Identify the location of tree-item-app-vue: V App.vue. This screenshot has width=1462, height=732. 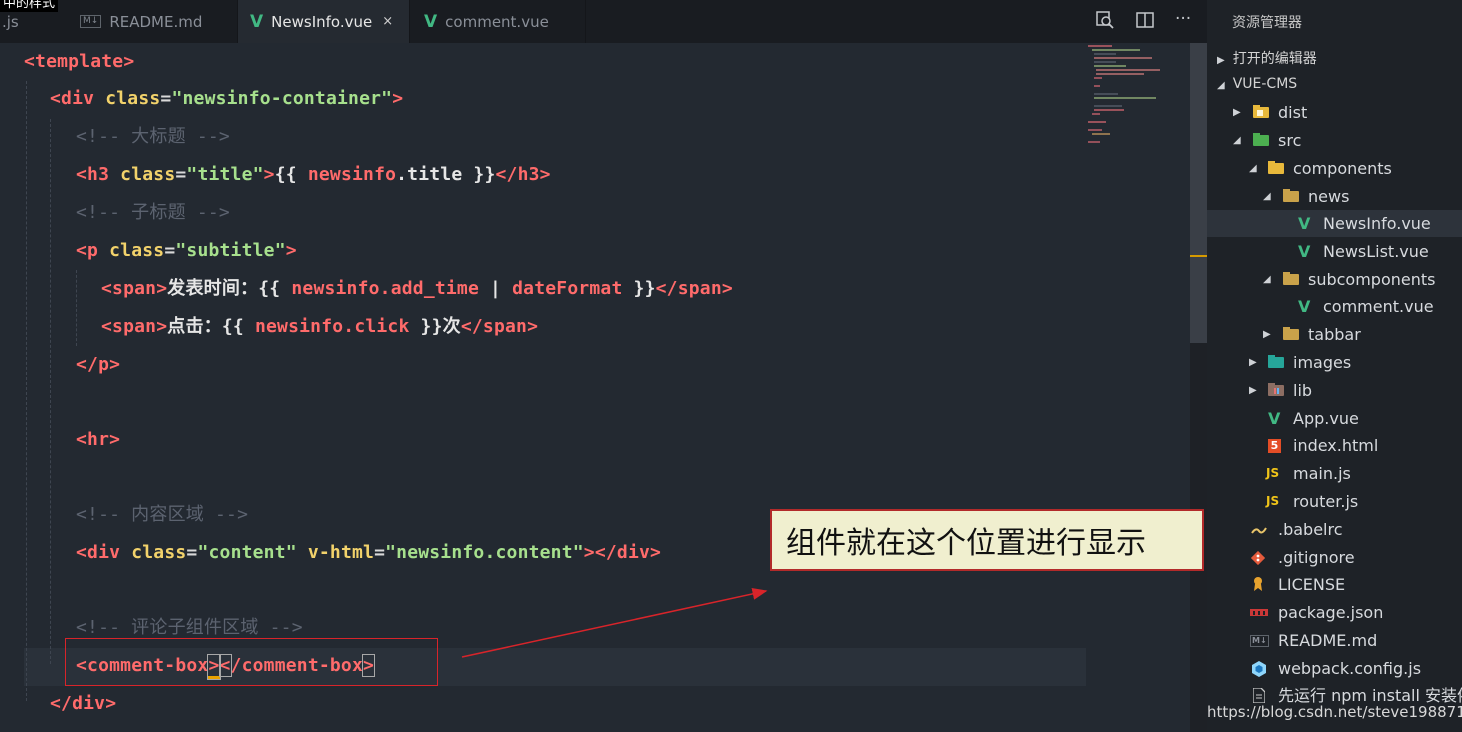
(1334, 418).